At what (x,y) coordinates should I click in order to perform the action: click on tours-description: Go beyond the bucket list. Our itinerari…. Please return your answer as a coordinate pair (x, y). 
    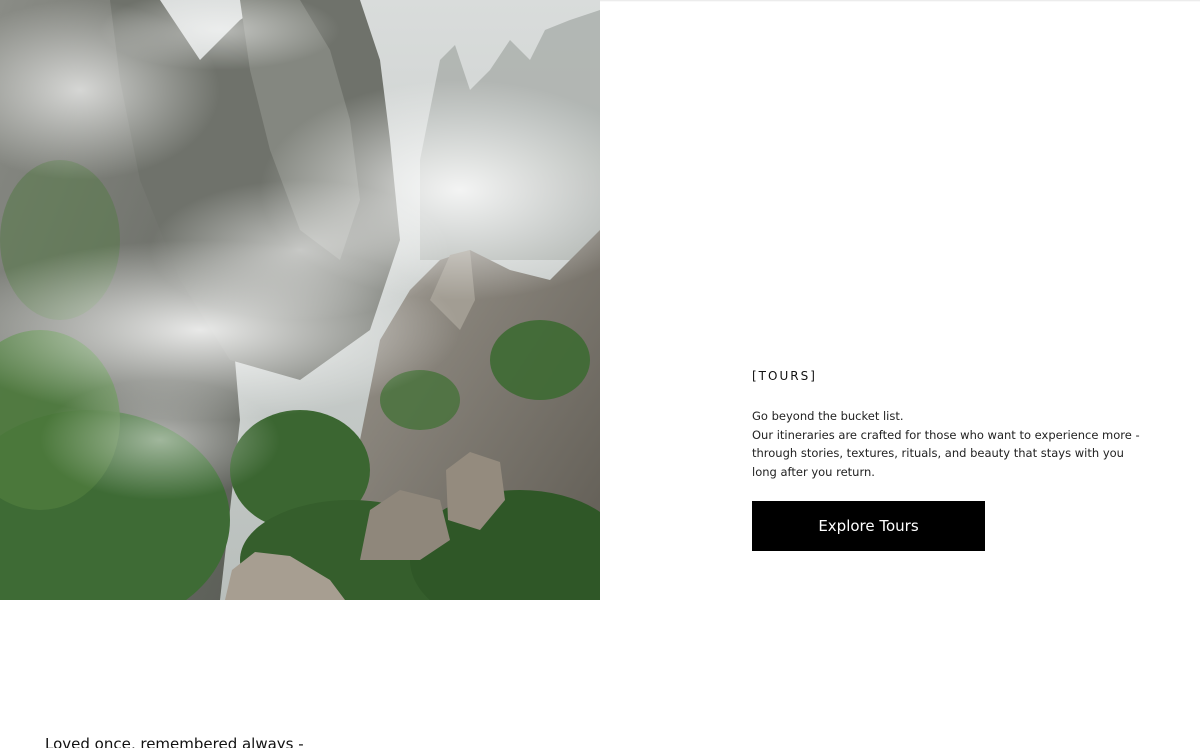
    Looking at the image, I should click on (952, 444).